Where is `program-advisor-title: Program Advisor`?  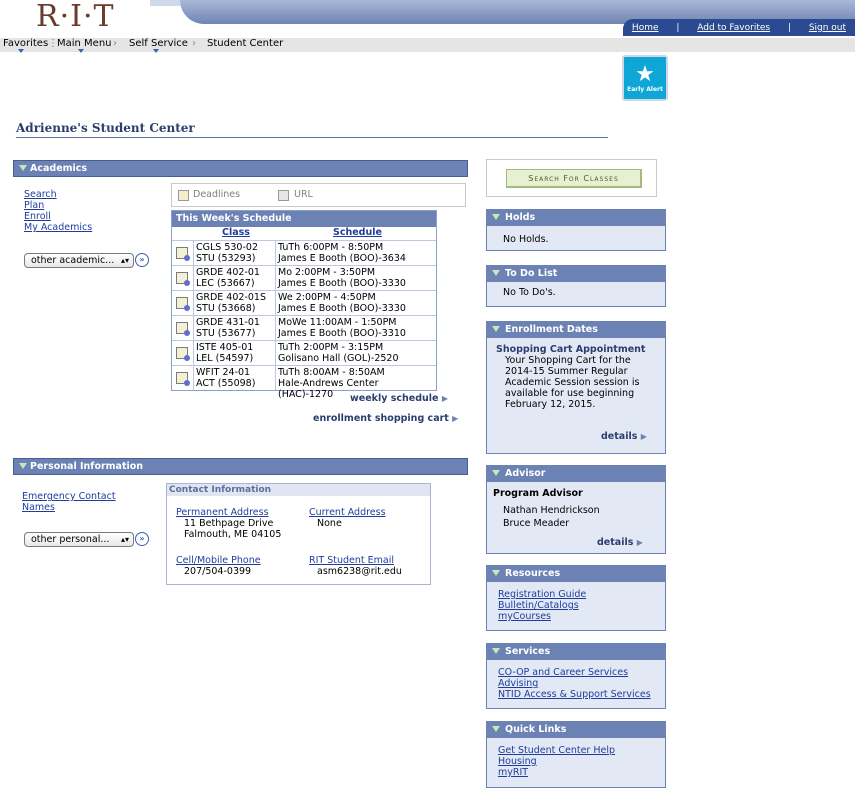
program-advisor-title: Program Advisor is located at coordinates (538, 493).